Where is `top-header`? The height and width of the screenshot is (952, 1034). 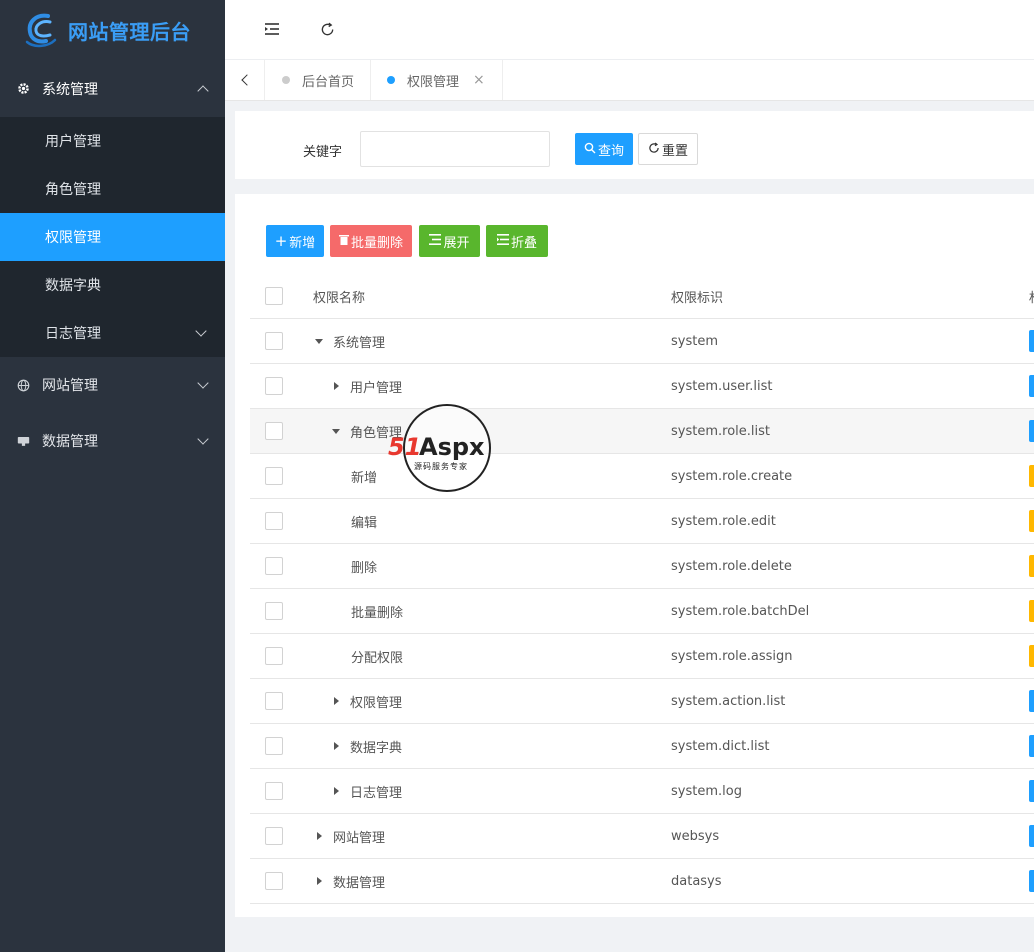
top-header is located at coordinates (629, 30).